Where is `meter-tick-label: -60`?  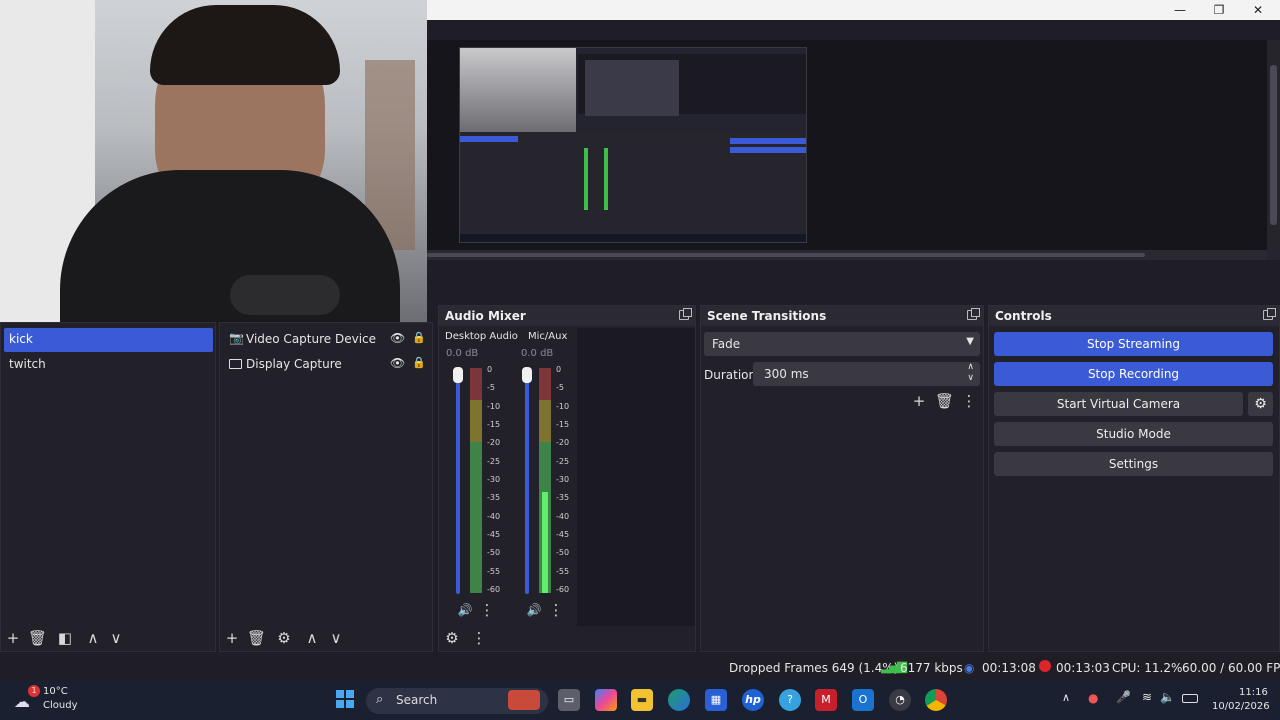 meter-tick-label: -60 is located at coordinates (563, 589).